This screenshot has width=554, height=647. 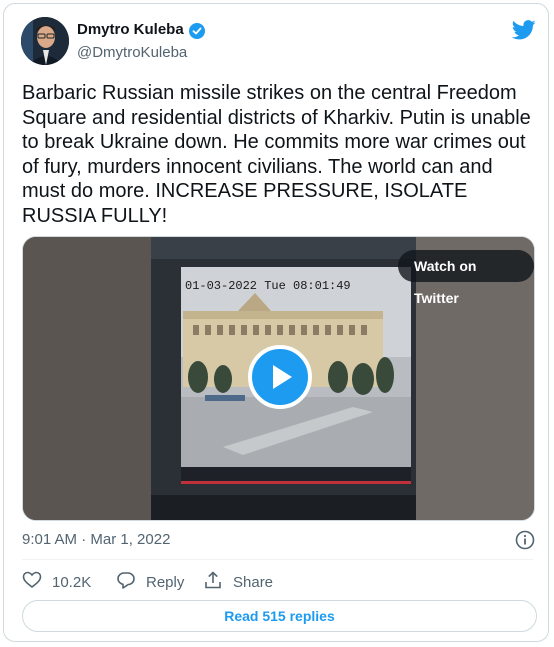 What do you see at coordinates (96, 539) in the screenshot?
I see `tweet-timestamp: 9:01 AM · Mar 1, 2022` at bounding box center [96, 539].